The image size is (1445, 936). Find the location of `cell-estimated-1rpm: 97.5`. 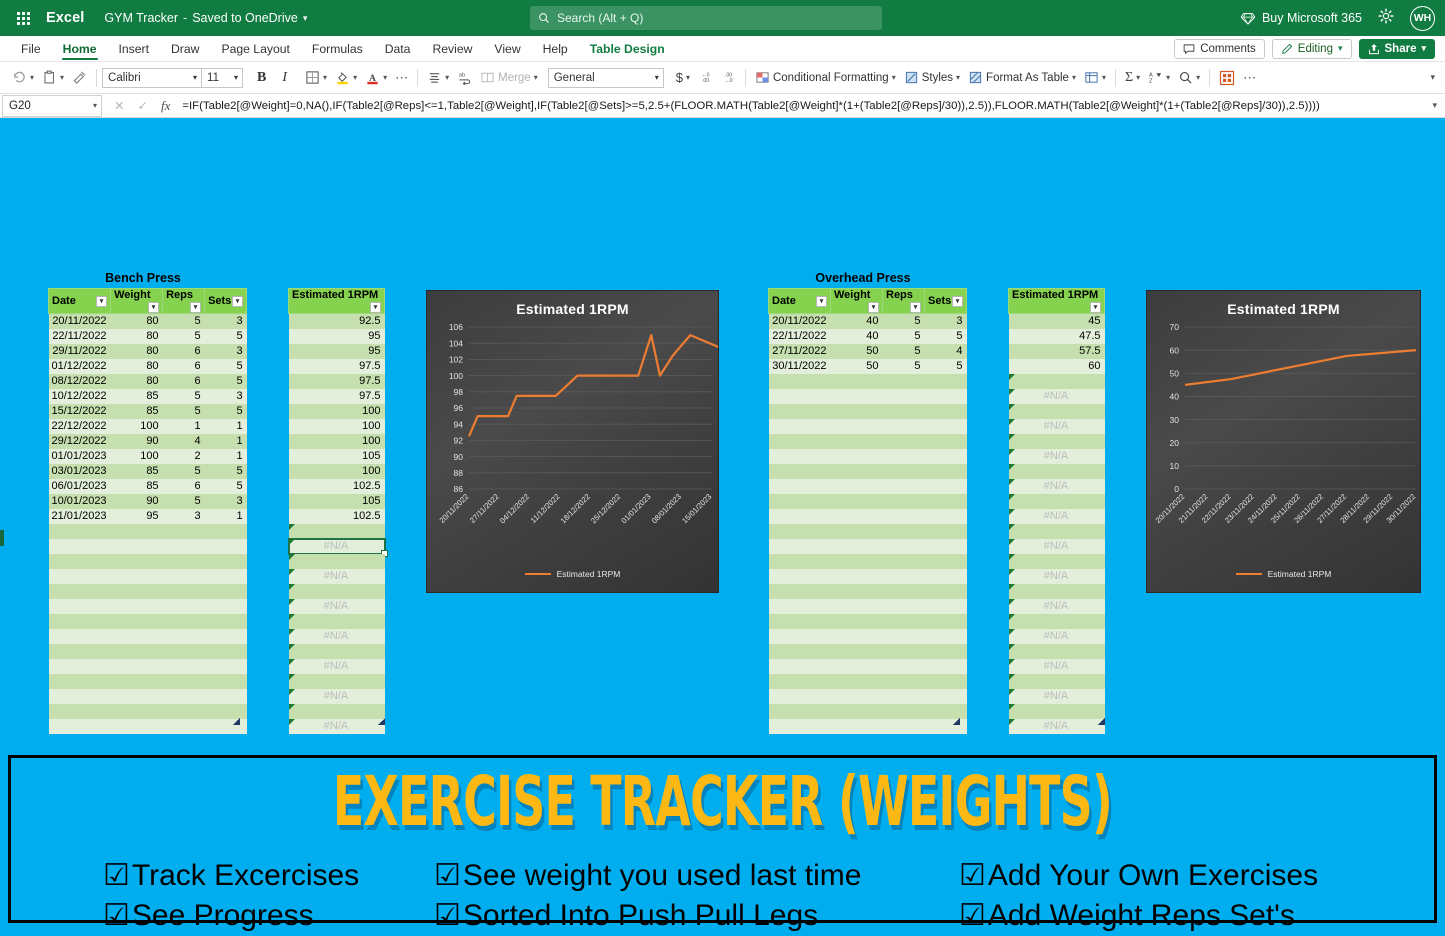

cell-estimated-1rpm: 97.5 is located at coordinates (336, 381).